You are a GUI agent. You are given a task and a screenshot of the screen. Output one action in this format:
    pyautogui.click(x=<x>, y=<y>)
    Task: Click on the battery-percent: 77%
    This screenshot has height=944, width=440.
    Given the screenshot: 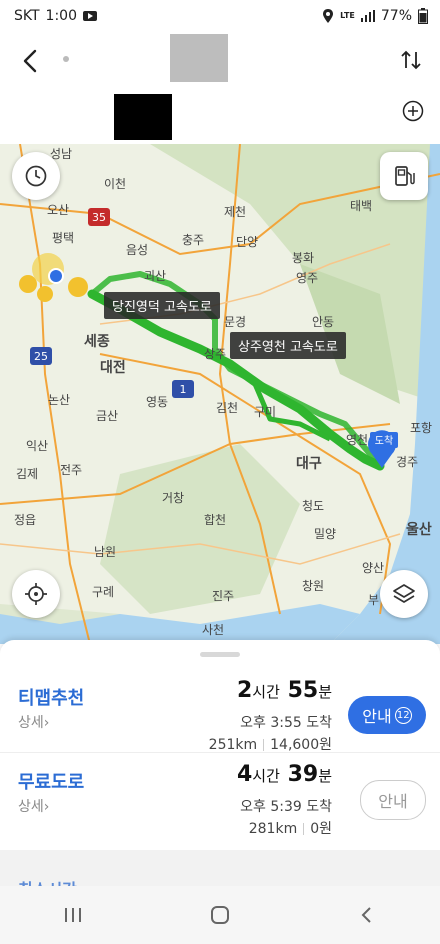 What is the action you would take?
    pyautogui.click(x=396, y=16)
    